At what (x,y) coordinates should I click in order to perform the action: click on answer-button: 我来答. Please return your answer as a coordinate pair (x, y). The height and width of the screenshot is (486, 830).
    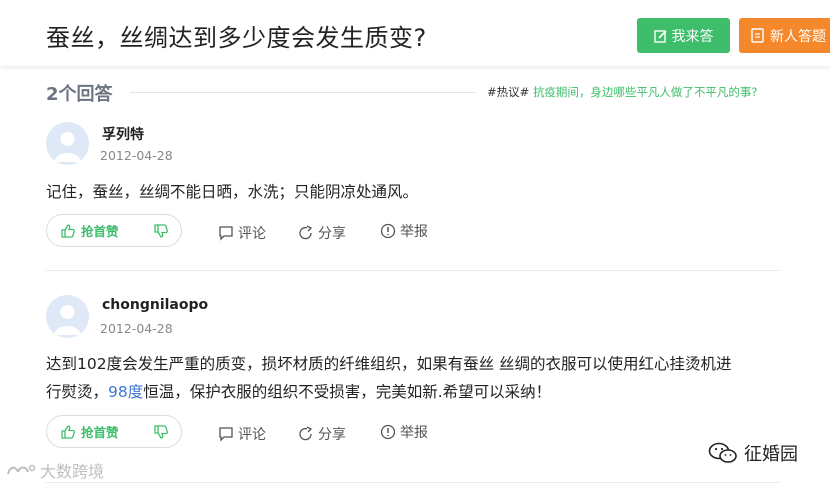
    Looking at the image, I should click on (683, 35).